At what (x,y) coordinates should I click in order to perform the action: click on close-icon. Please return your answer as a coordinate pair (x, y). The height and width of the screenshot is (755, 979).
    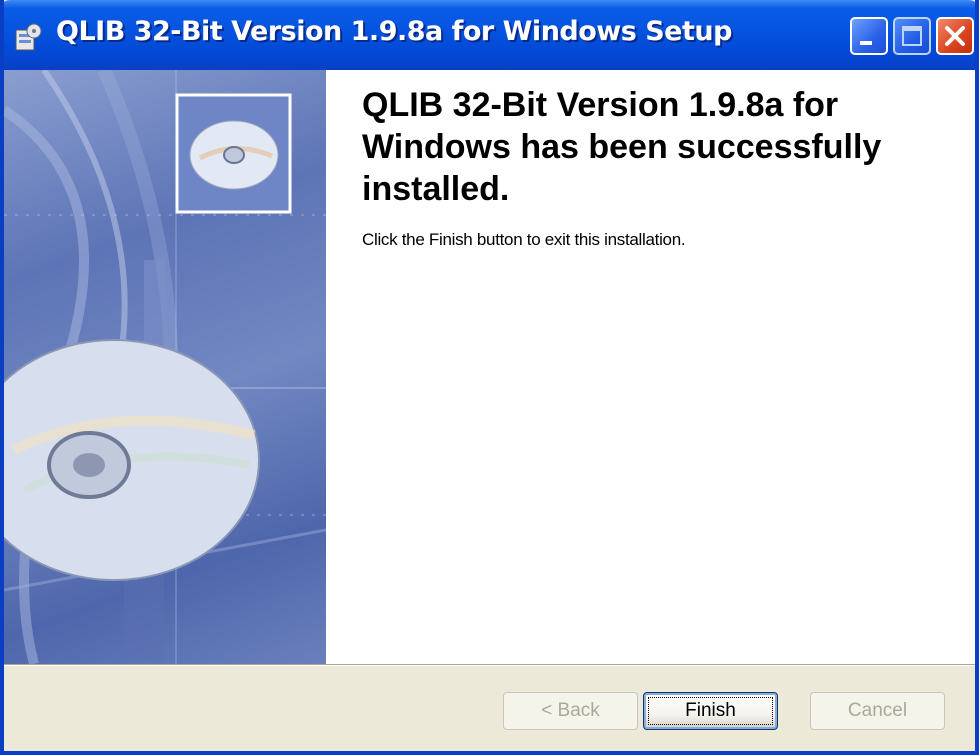
    Looking at the image, I should click on (955, 36).